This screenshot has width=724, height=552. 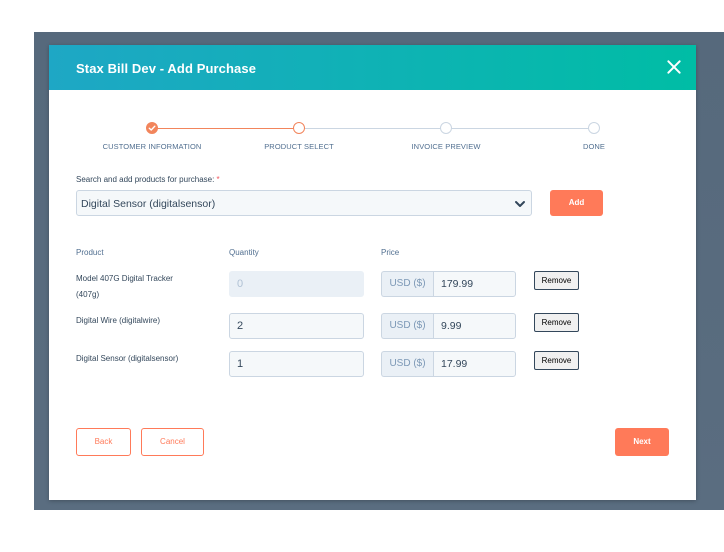 What do you see at coordinates (88, 294) in the screenshot?
I see `product-name-line: (407g)` at bounding box center [88, 294].